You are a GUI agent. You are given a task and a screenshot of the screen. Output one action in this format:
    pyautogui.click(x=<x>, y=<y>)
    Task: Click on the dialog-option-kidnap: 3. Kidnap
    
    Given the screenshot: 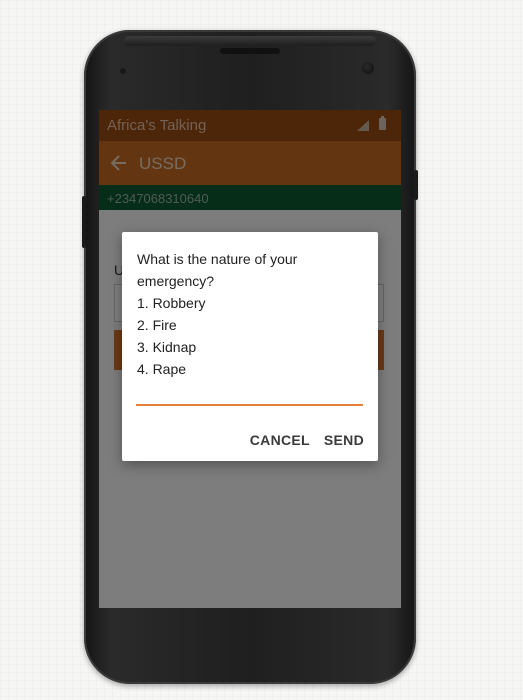 What is the action you would take?
    pyautogui.click(x=167, y=347)
    